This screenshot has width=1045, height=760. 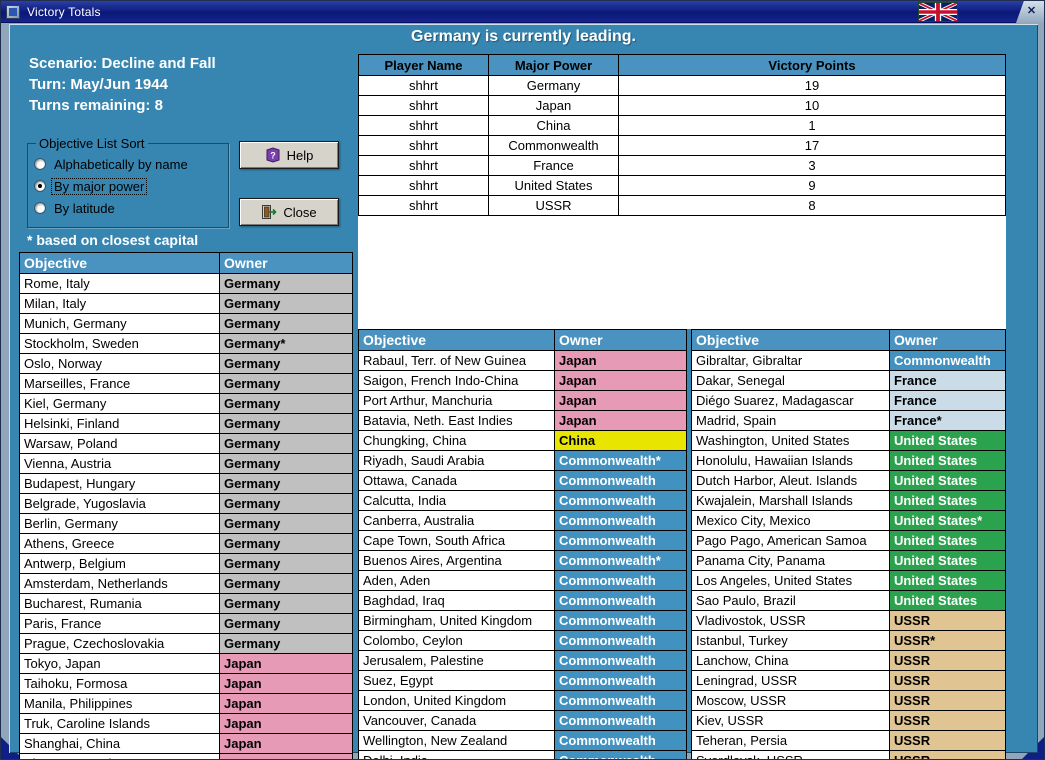 I want to click on capital-footnote: * based on closest capital, so click(x=113, y=240).